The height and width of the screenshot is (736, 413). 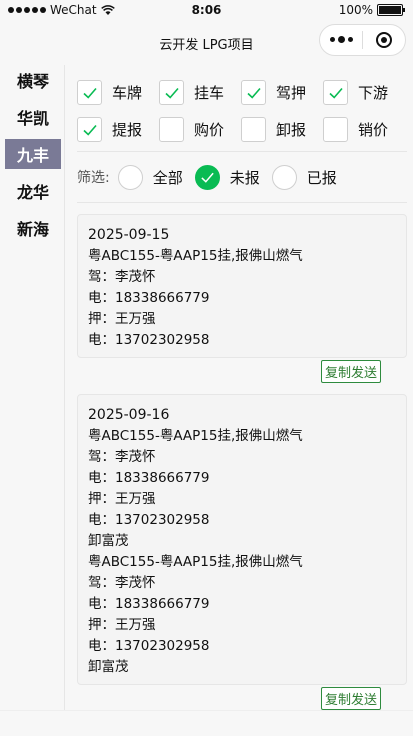 I want to click on checkbox-item: 销价, so click(x=364, y=129).